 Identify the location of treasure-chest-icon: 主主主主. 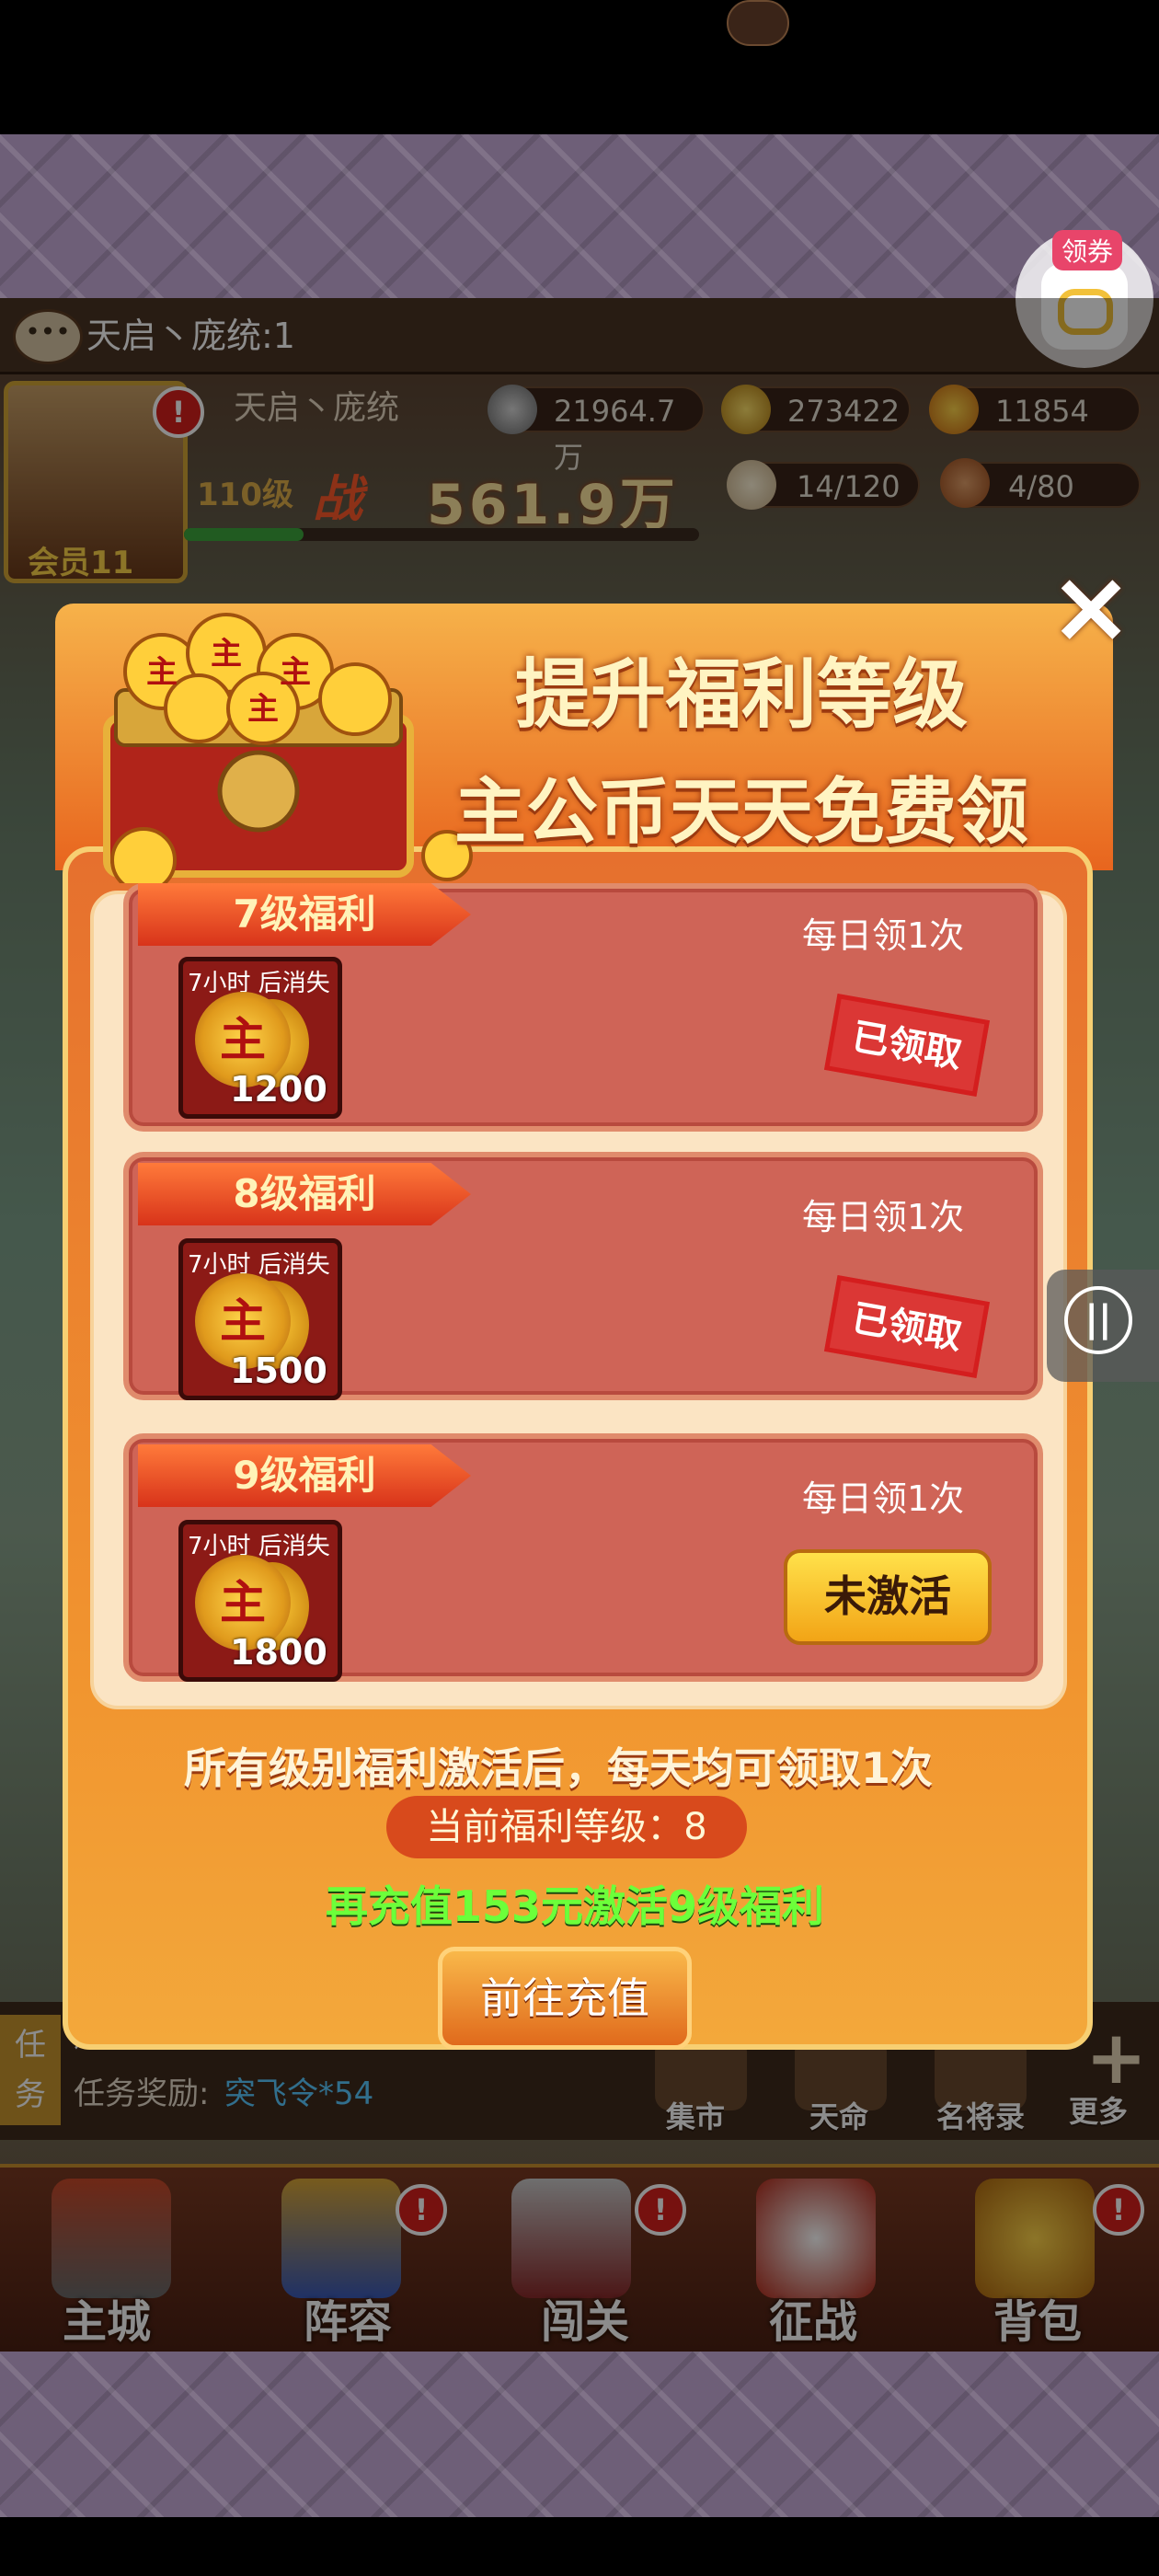
(288, 748).